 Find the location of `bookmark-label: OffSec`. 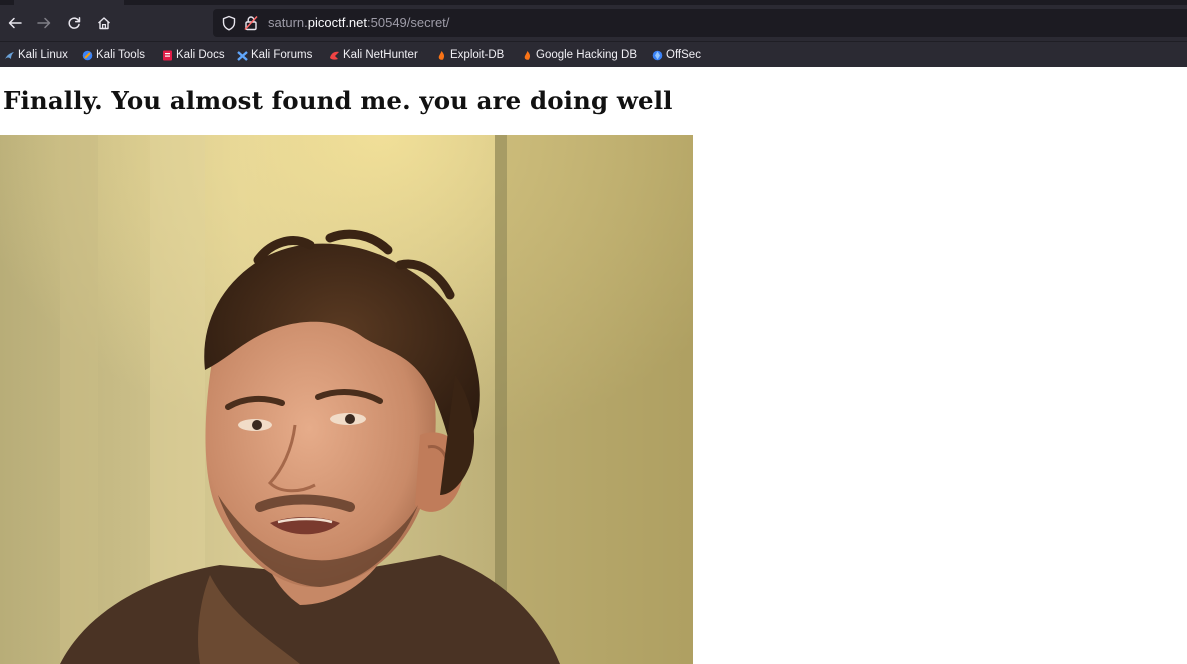

bookmark-label: OffSec is located at coordinates (683, 55).